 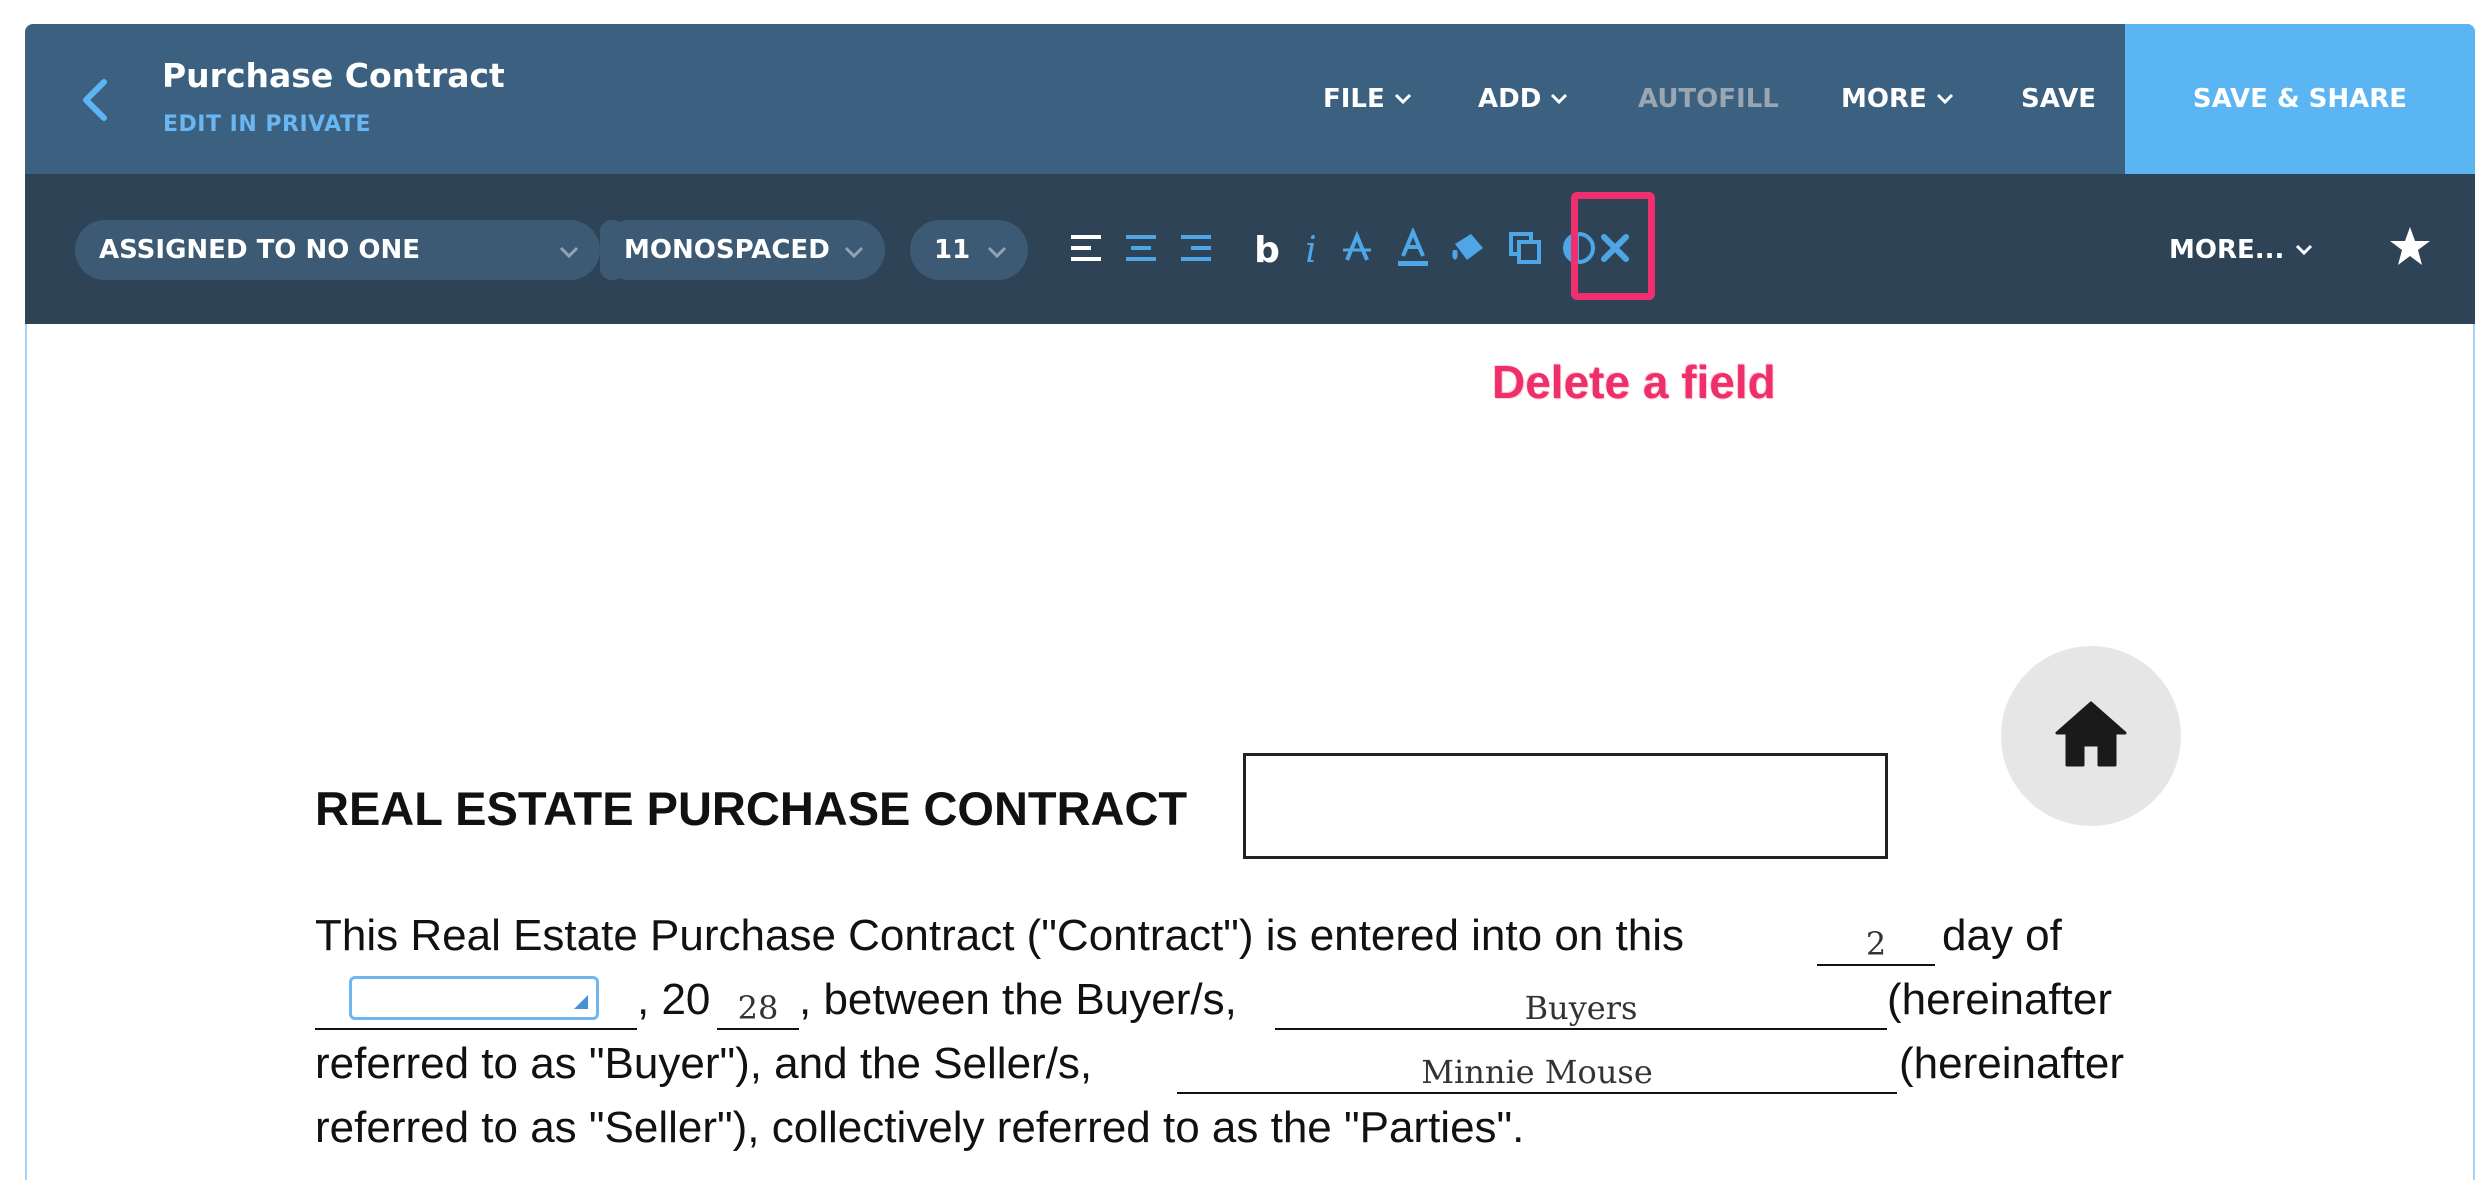 I want to click on home-icon, so click(x=2091, y=736).